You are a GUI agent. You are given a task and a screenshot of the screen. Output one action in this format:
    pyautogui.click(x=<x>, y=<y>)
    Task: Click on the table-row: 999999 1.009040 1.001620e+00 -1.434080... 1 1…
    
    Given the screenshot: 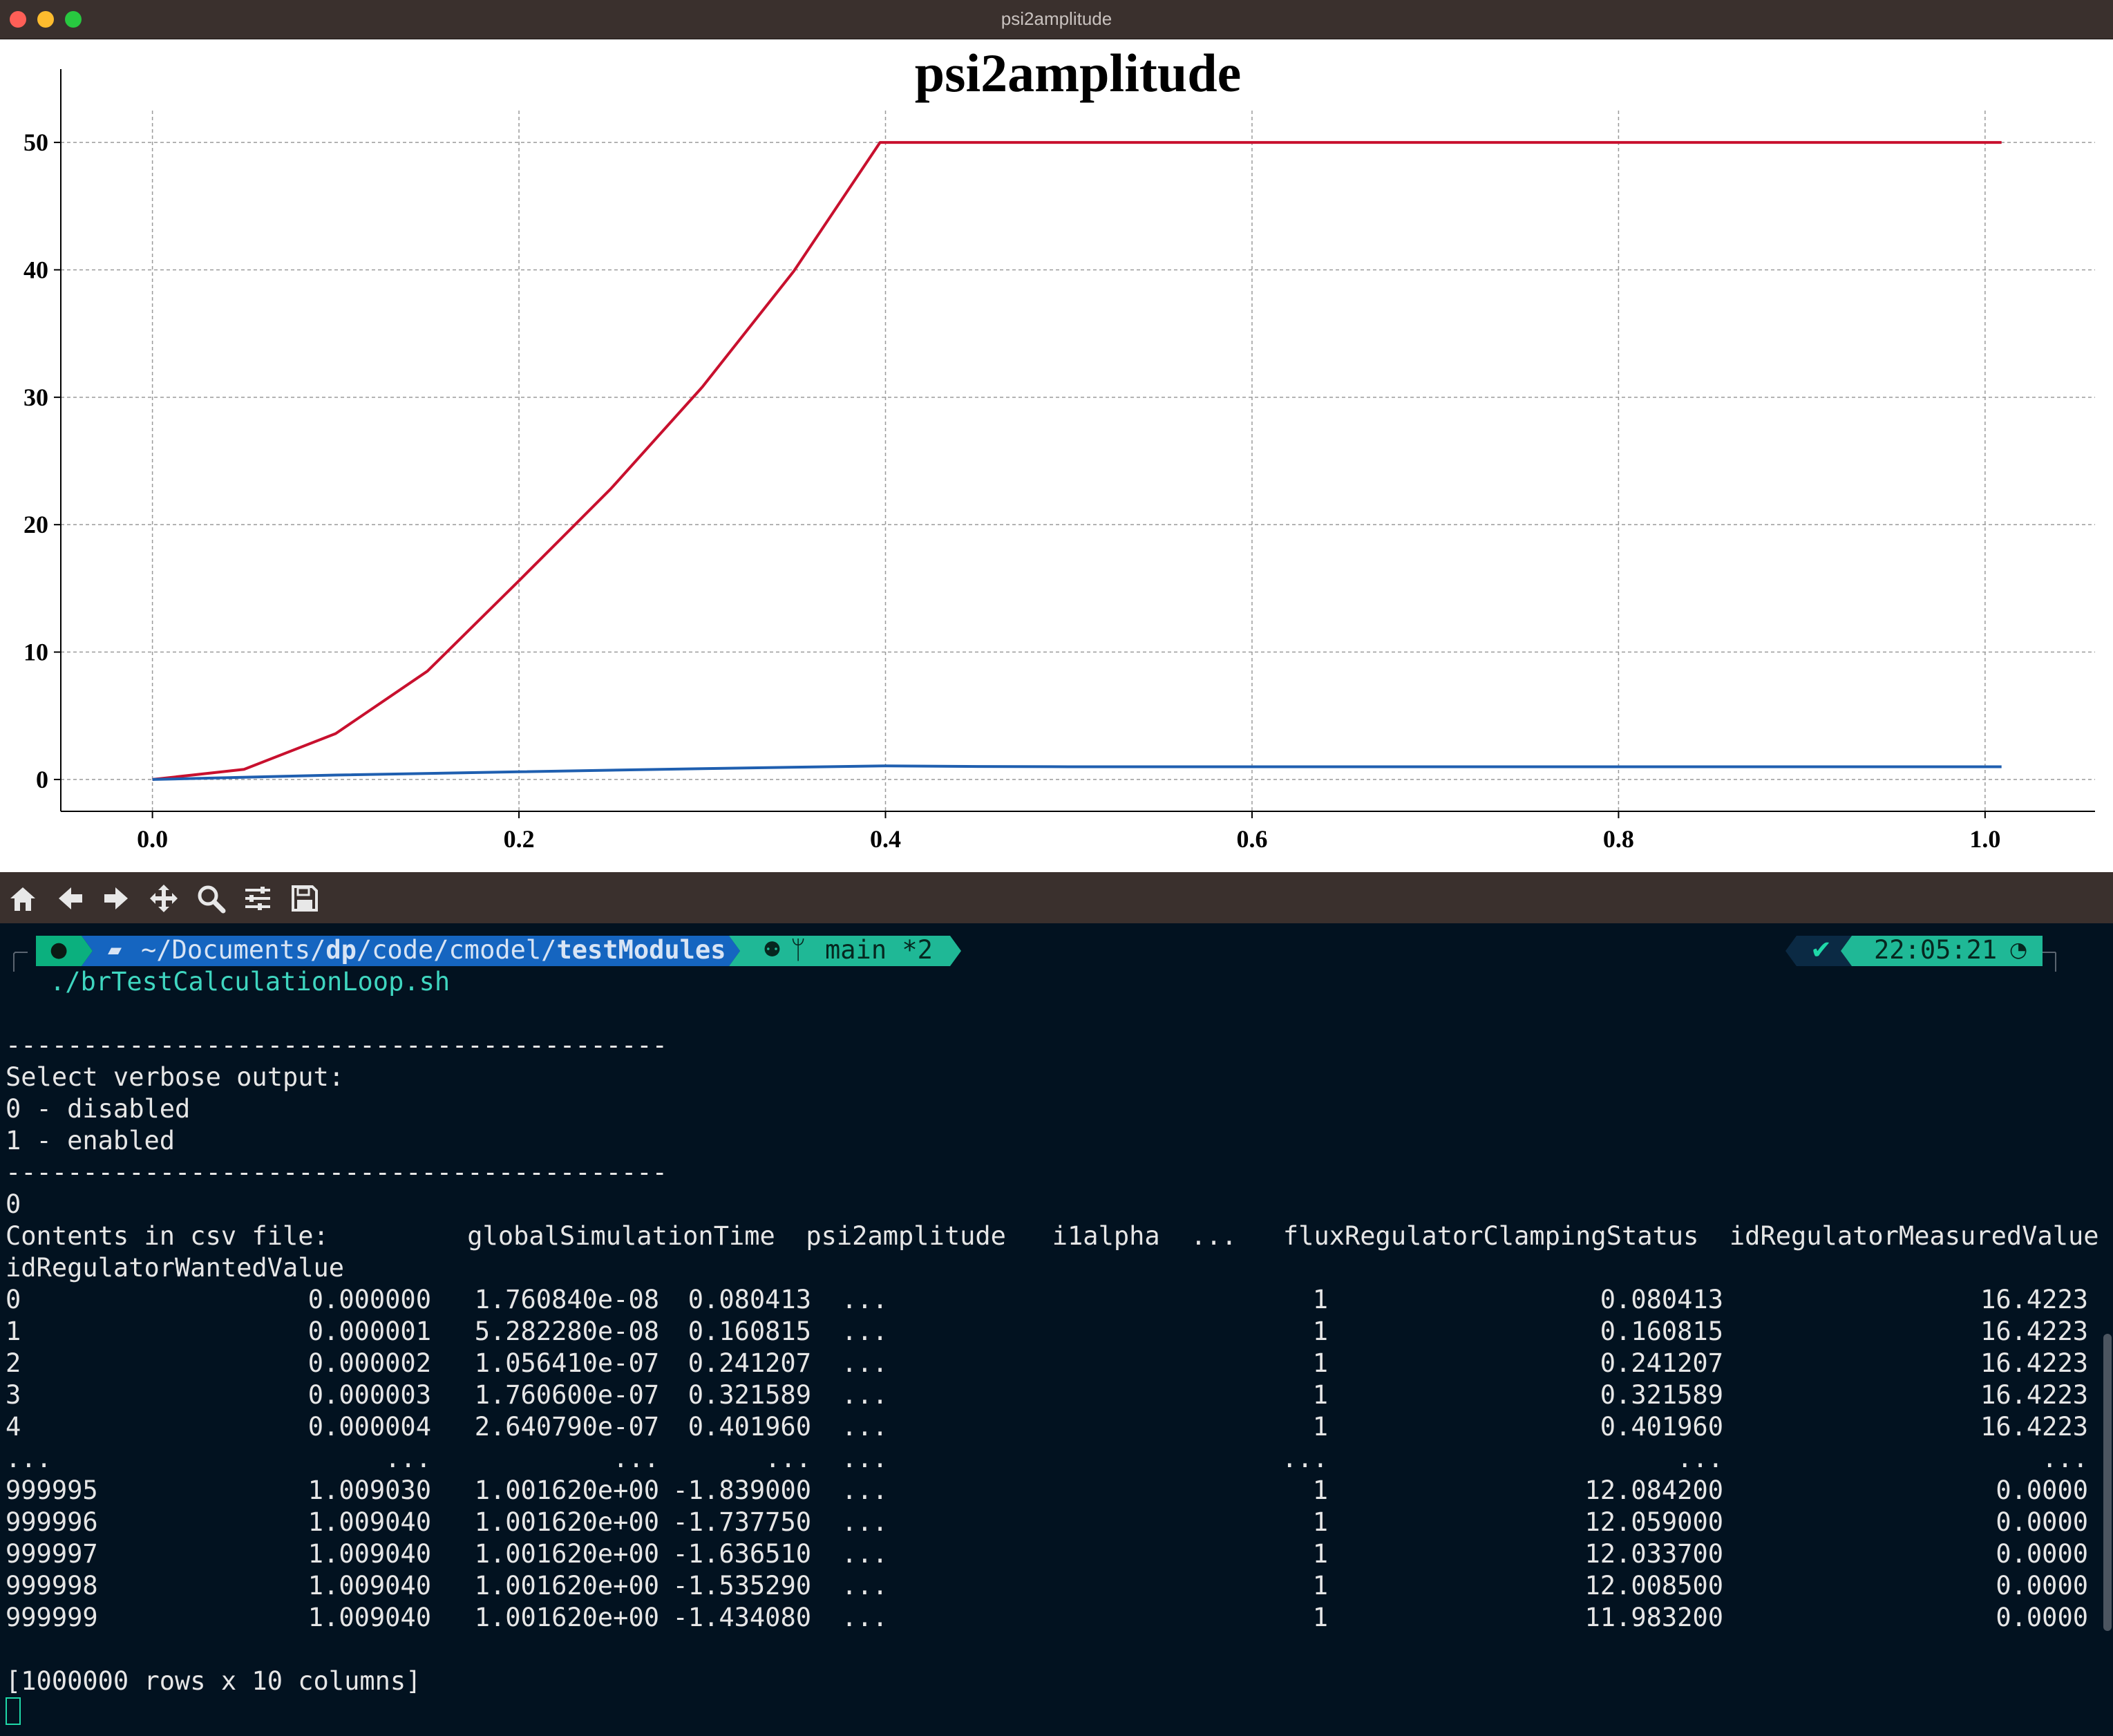 What is the action you would take?
    pyautogui.click(x=1056, y=1618)
    